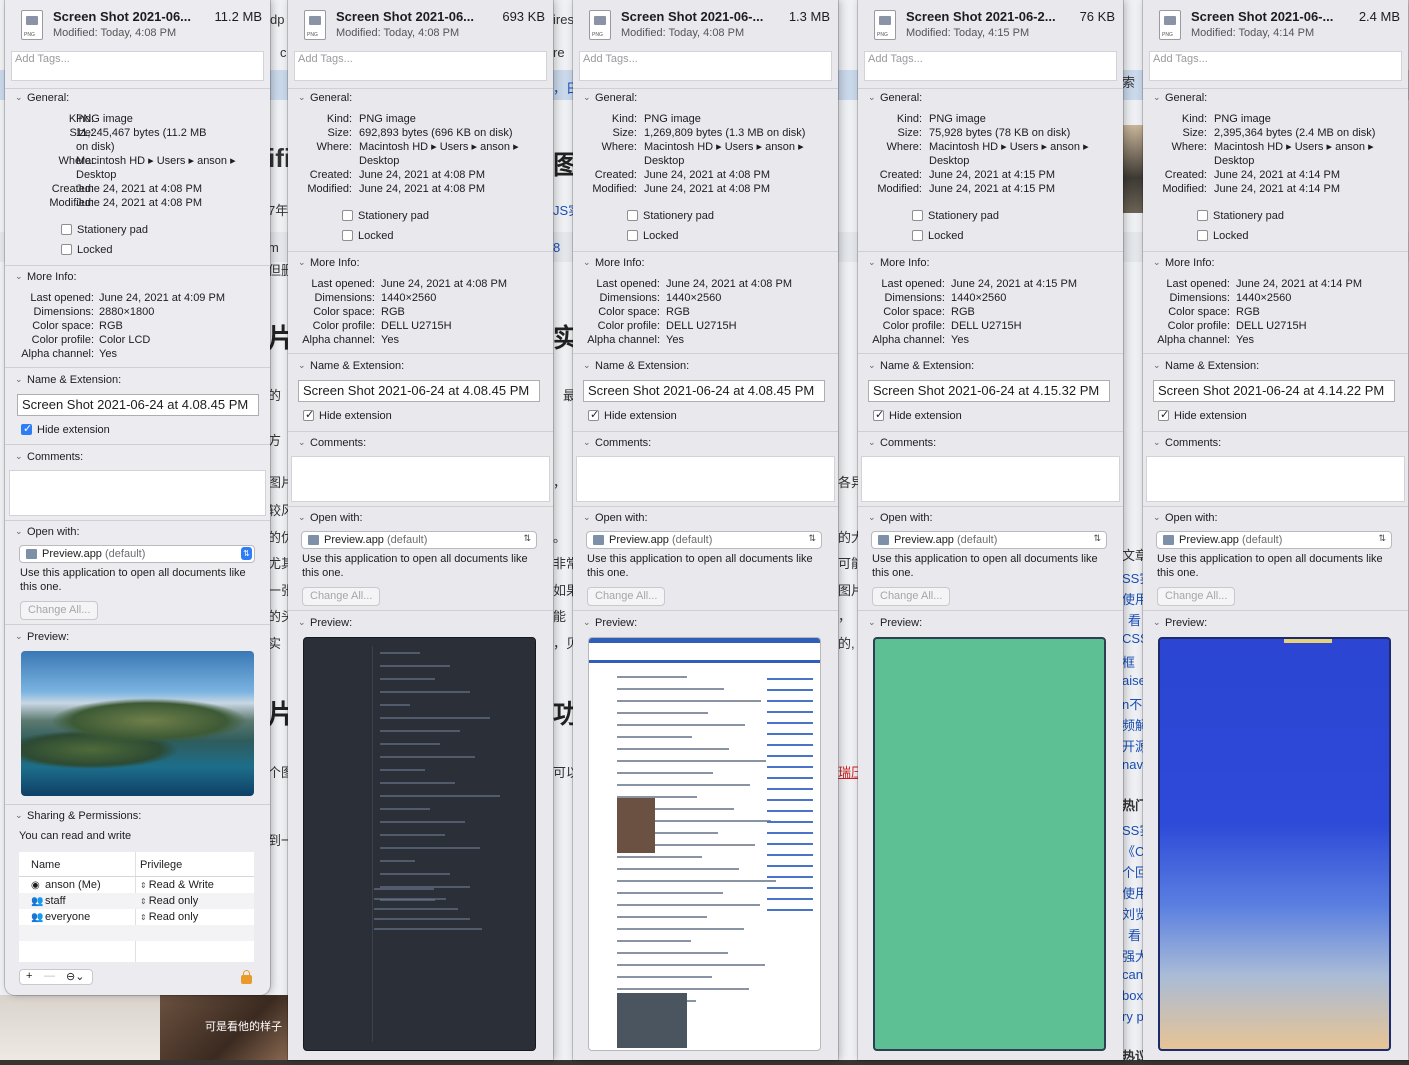 Image resolution: width=1409 pixels, height=1065 pixels. Describe the element at coordinates (136, 901) in the screenshot. I see `permission-row: 👥 staff ⇕ Read only` at that location.